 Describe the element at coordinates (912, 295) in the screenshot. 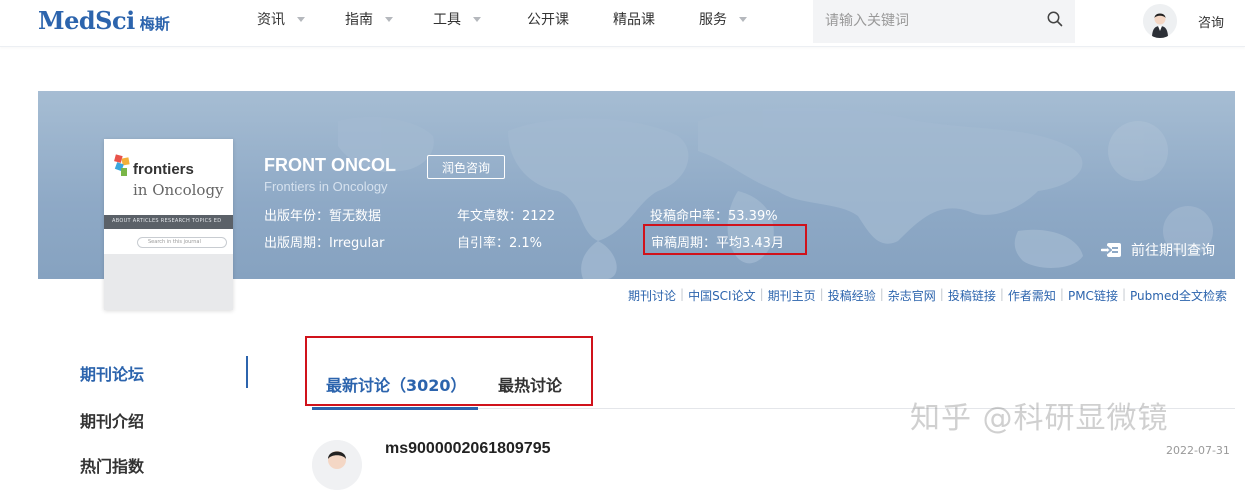

I see `link-official-site: 杂志官网` at that location.